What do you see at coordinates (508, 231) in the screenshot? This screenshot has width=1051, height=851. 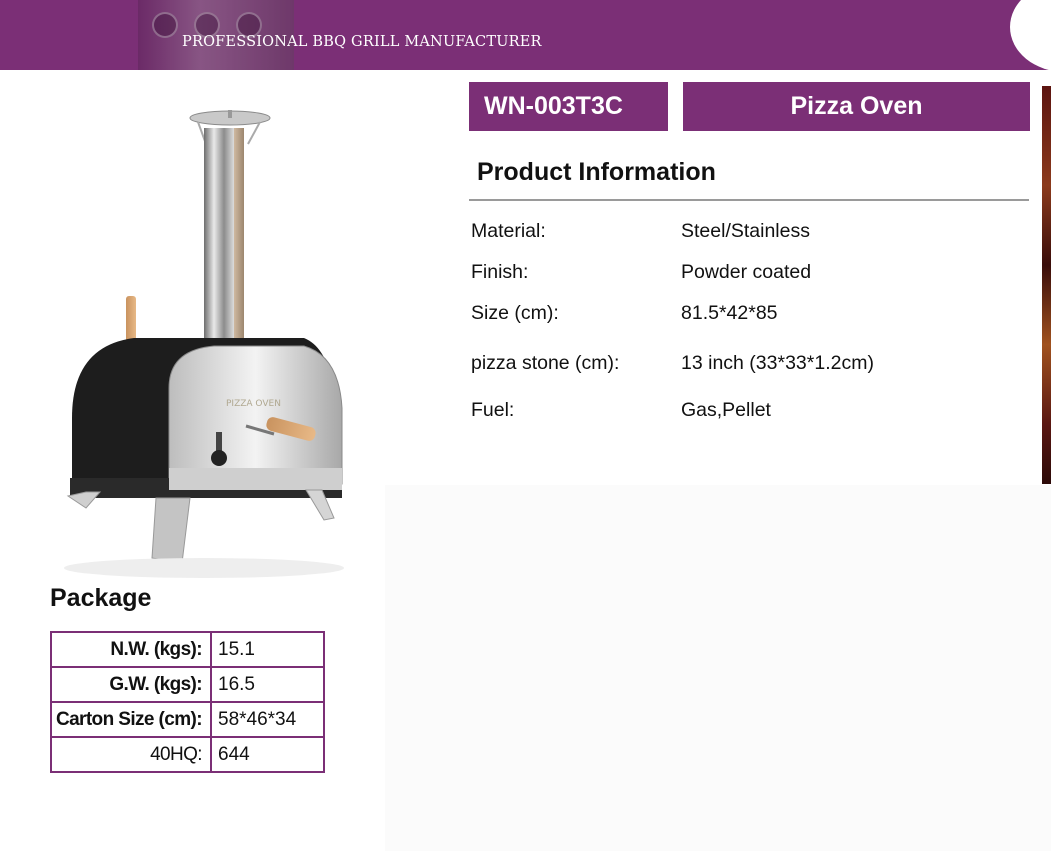 I see `spec-label-material: Material:` at bounding box center [508, 231].